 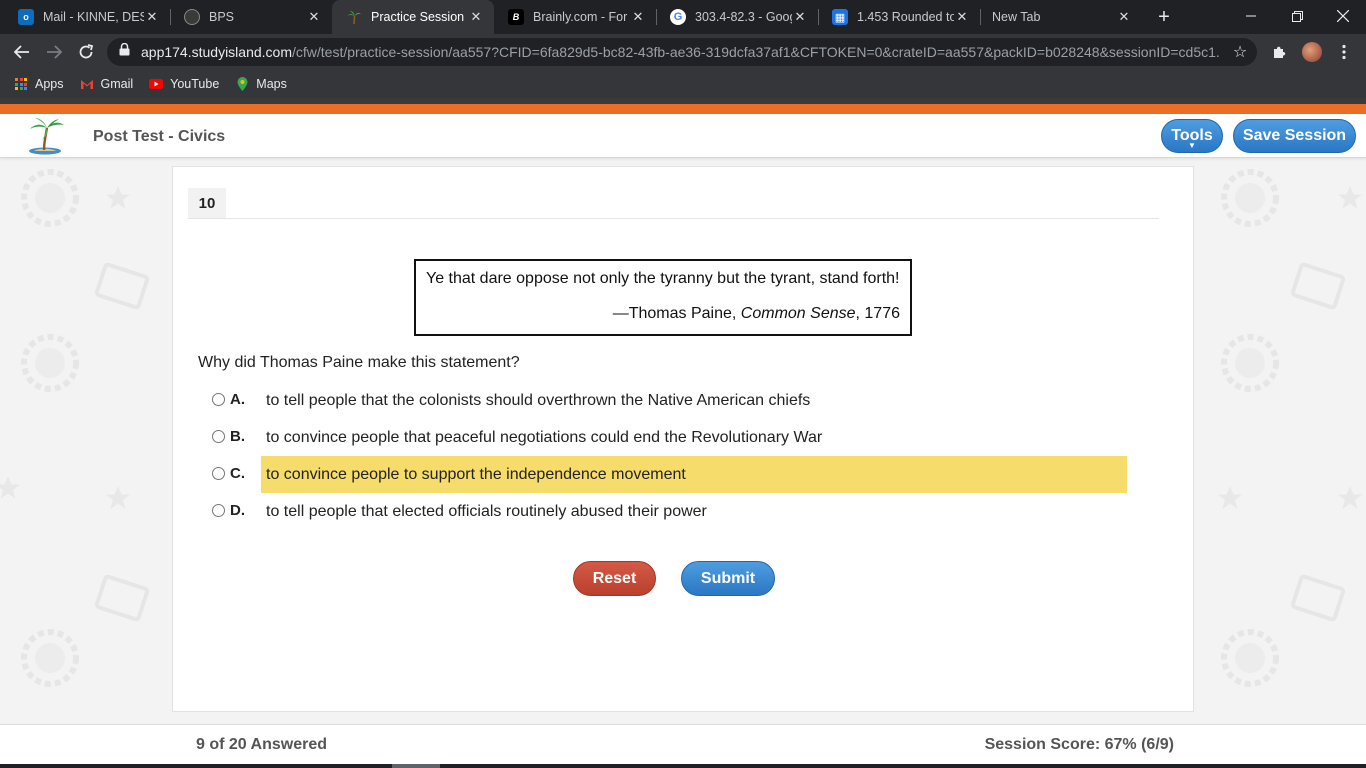 What do you see at coordinates (87, 84) in the screenshot?
I see `gmail-icon` at bounding box center [87, 84].